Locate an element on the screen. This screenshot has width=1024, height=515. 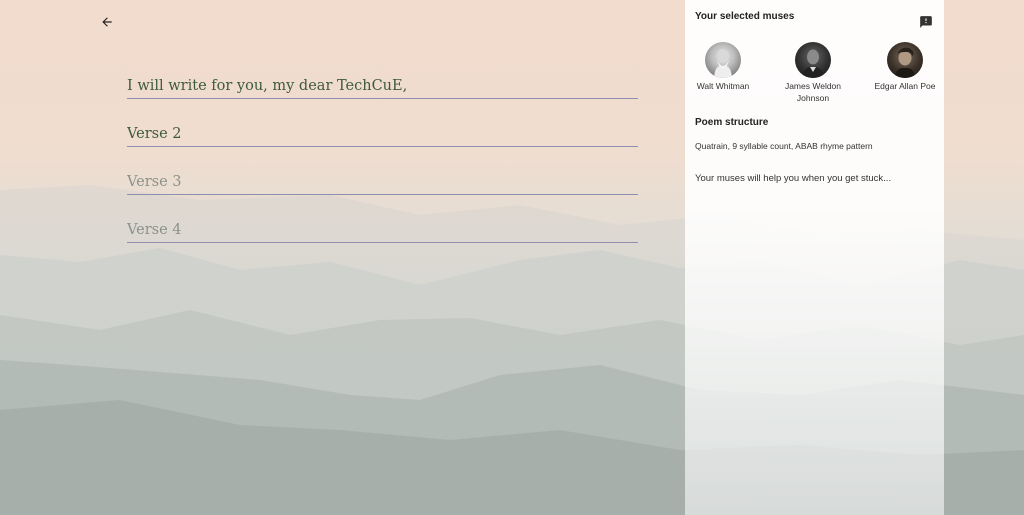
muse-walt-whitman: Walt Whitman is located at coordinates (723, 67).